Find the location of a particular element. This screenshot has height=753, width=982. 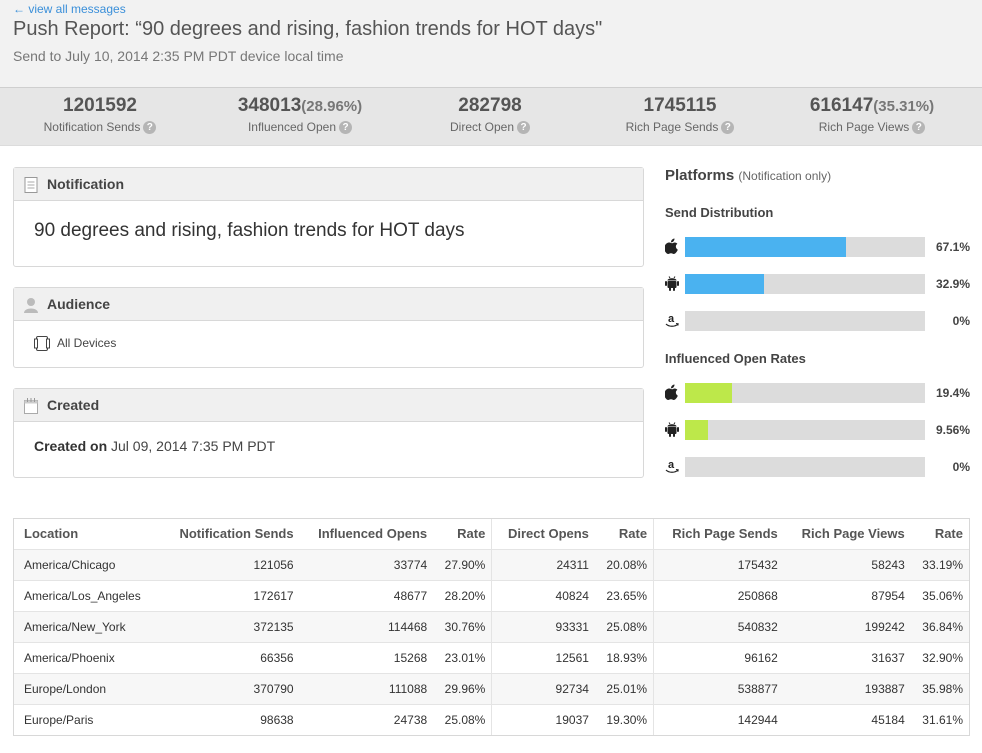

table-cell: 66356 is located at coordinates (230, 657).